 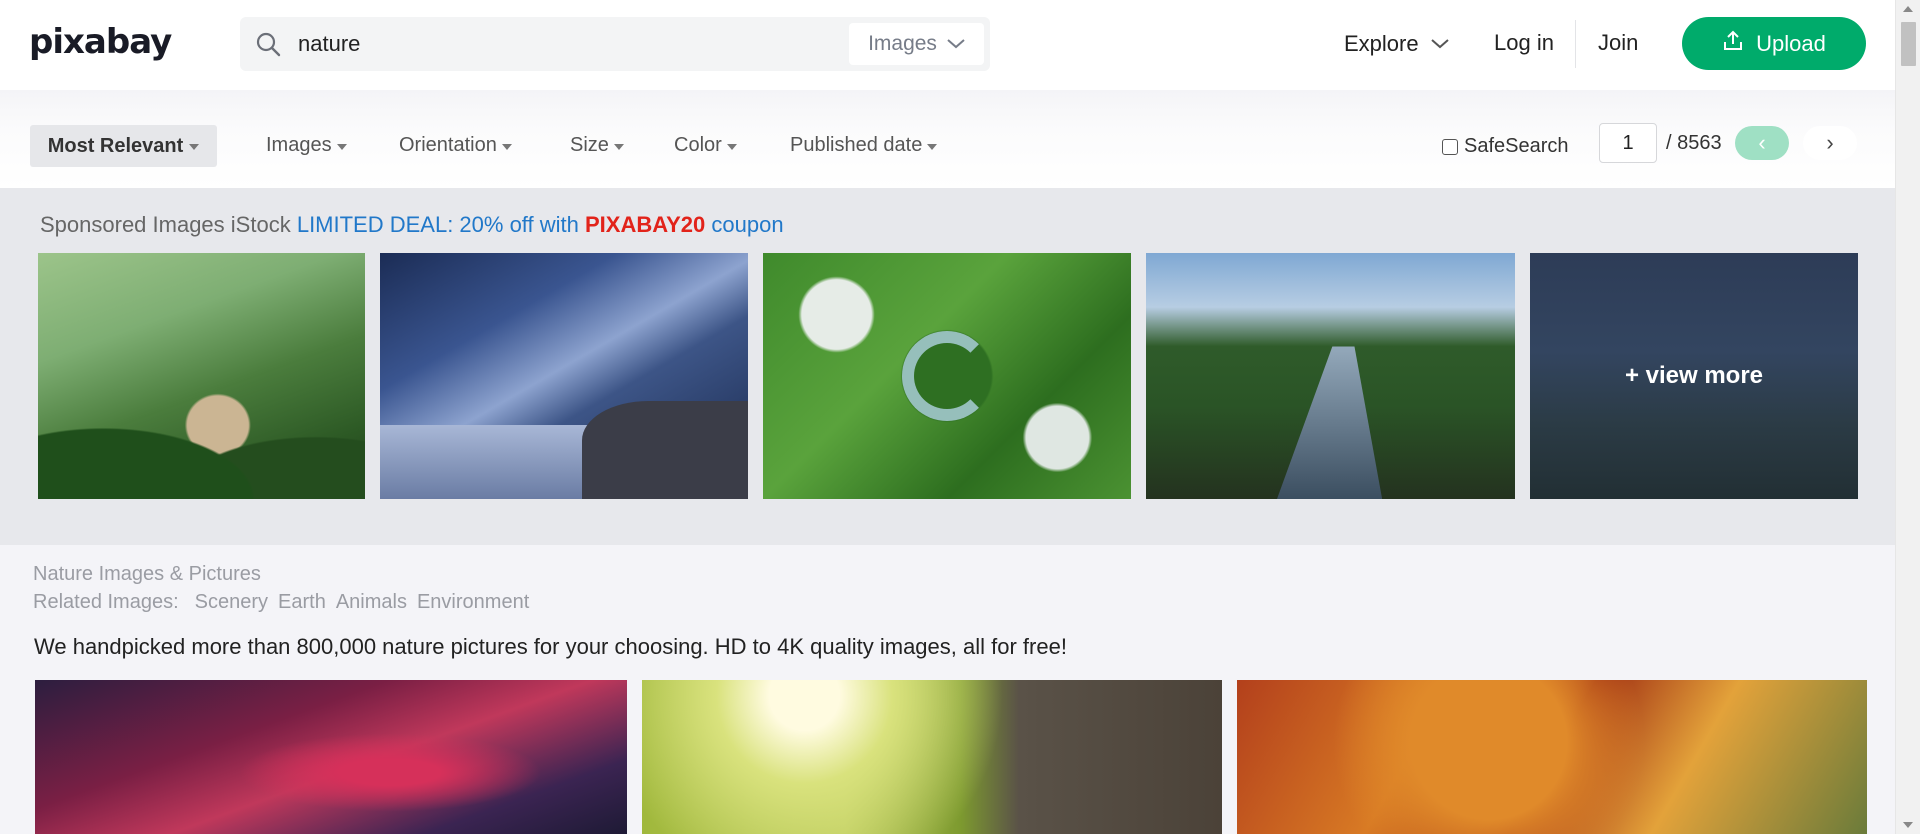 I want to click on sort-dropdown: Most Relevant, so click(x=123, y=146).